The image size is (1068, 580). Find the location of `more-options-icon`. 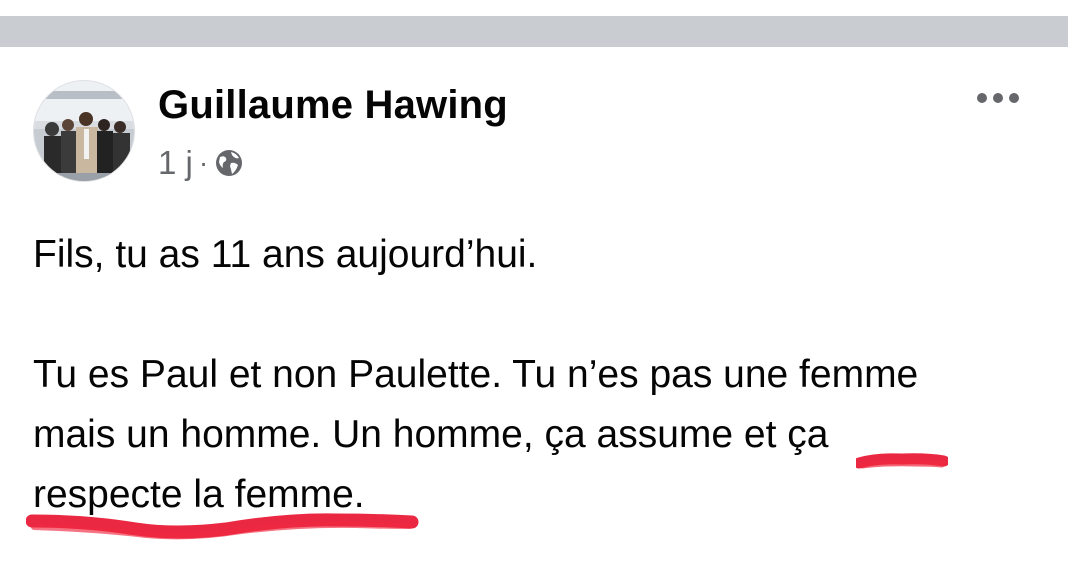

more-options-icon is located at coordinates (998, 98).